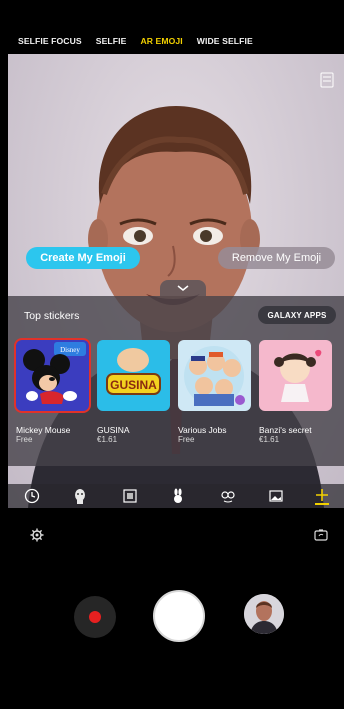 Image resolution: width=344 pixels, height=709 pixels. What do you see at coordinates (113, 430) in the screenshot?
I see `sticker-name: GUSINA` at bounding box center [113, 430].